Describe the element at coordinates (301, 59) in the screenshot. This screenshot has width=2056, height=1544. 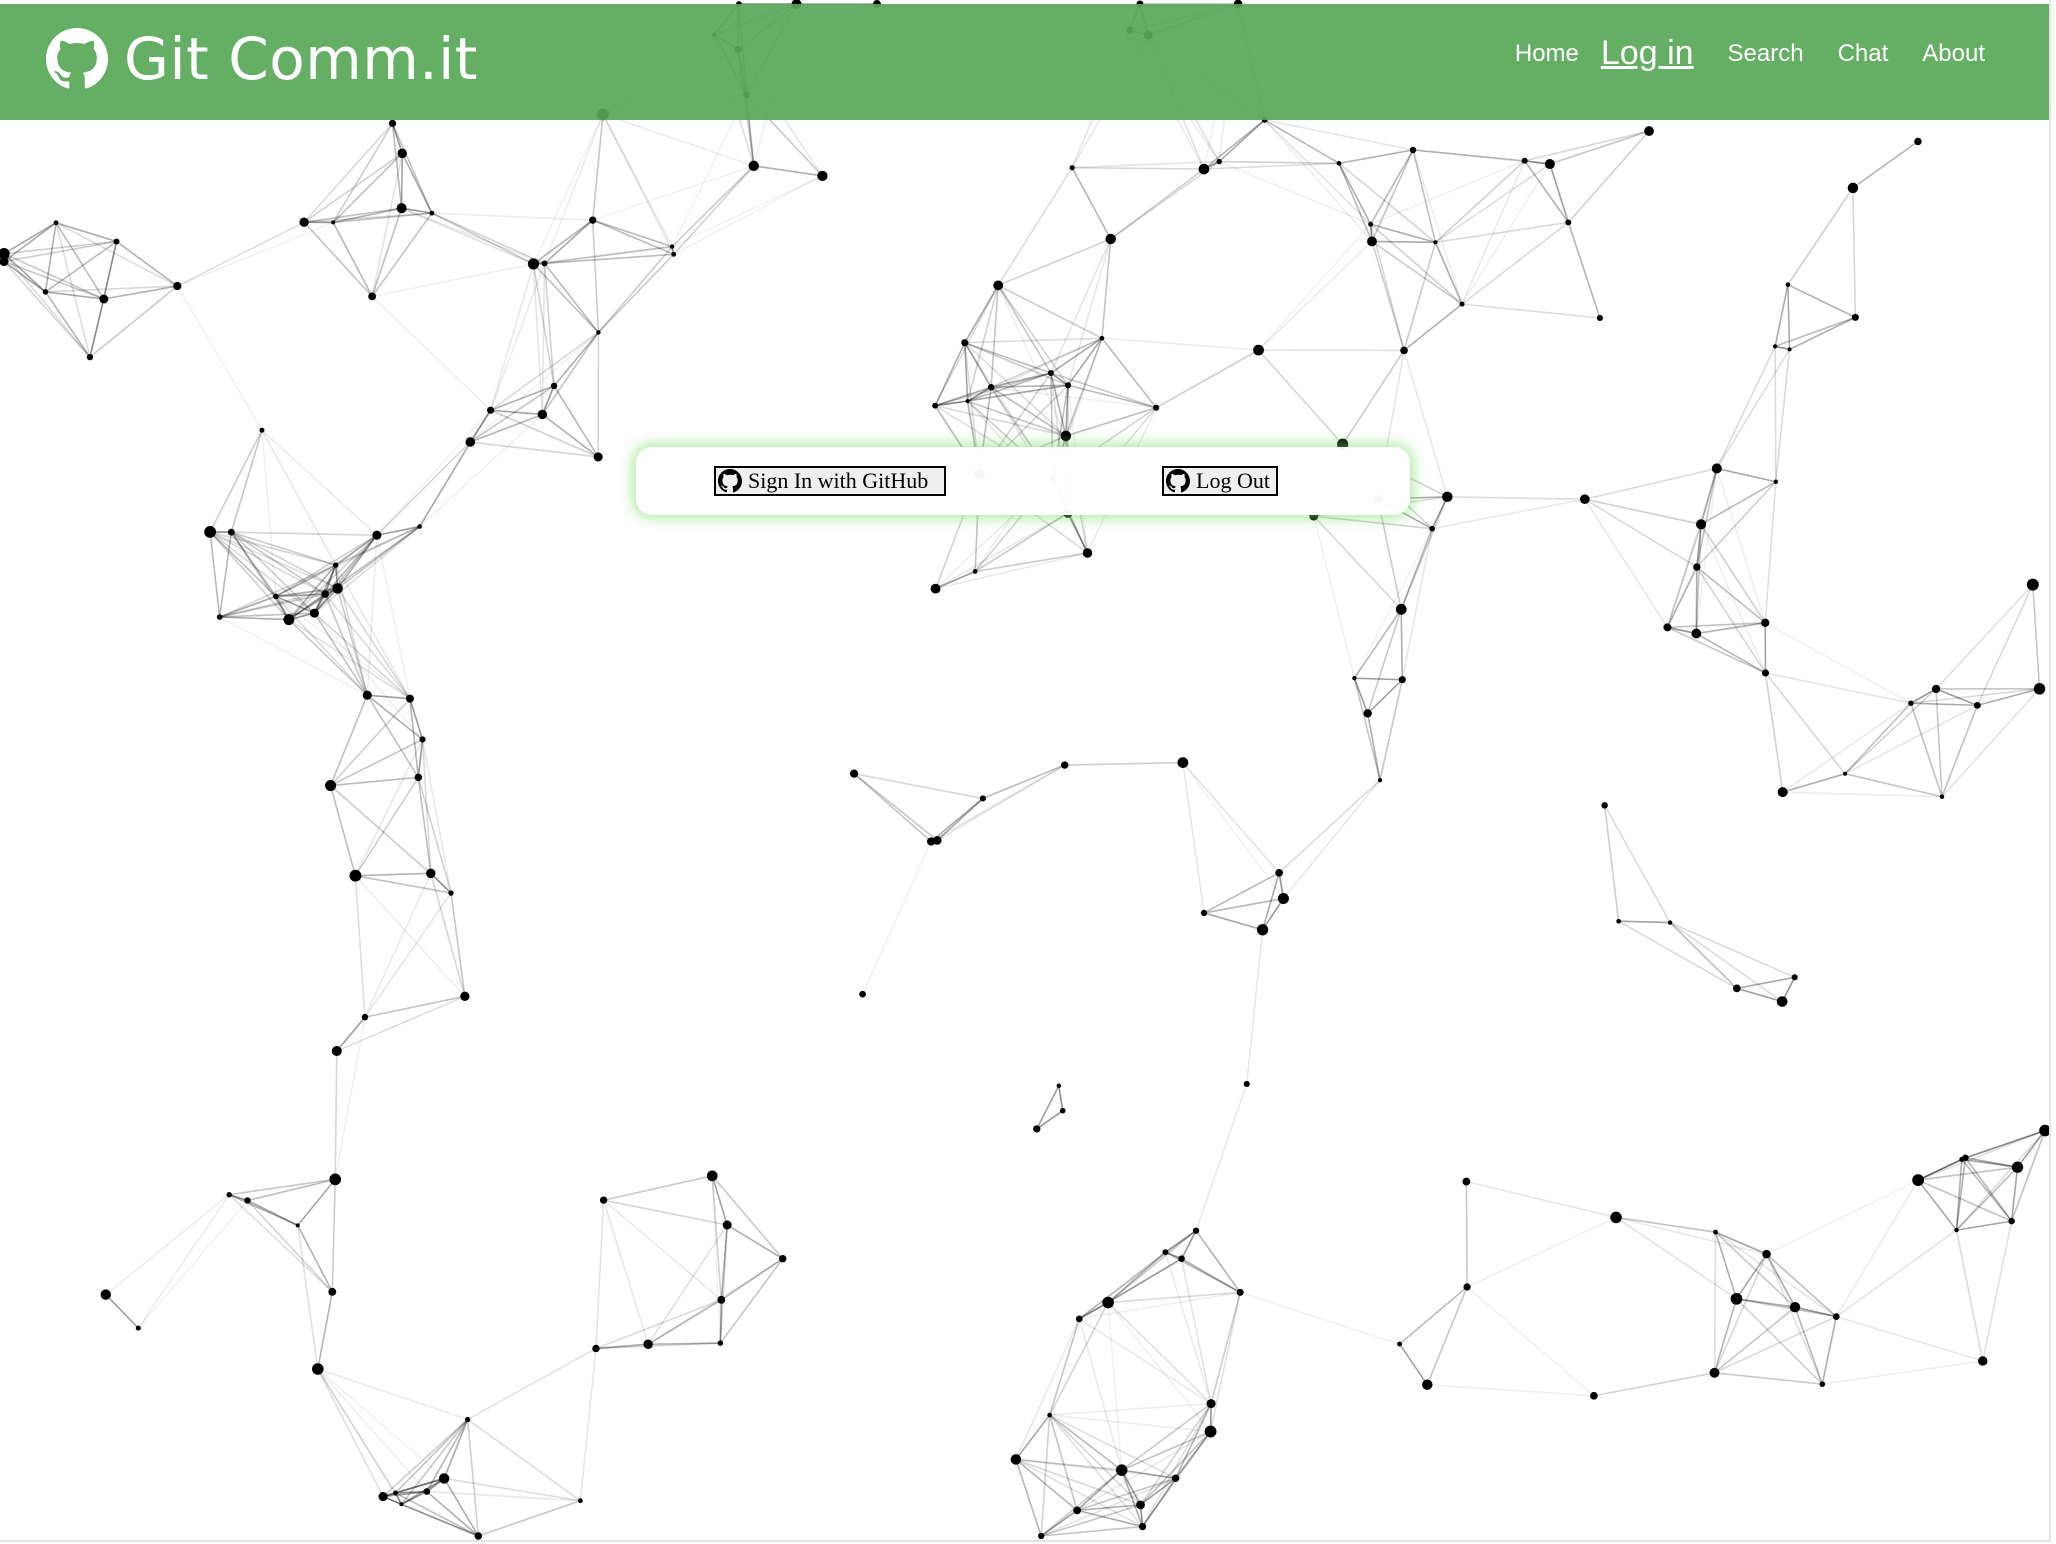
I see `brand-name: Git Comm.it` at that location.